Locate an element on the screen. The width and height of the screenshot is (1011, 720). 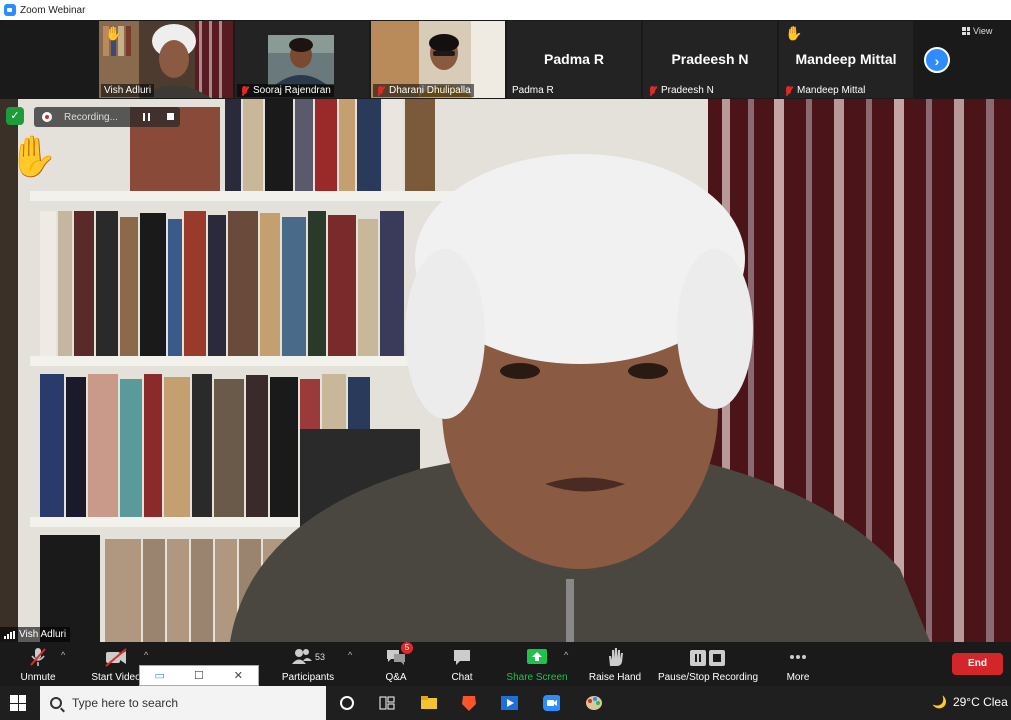
participant-name: Padma R is located at coordinates (533, 90).